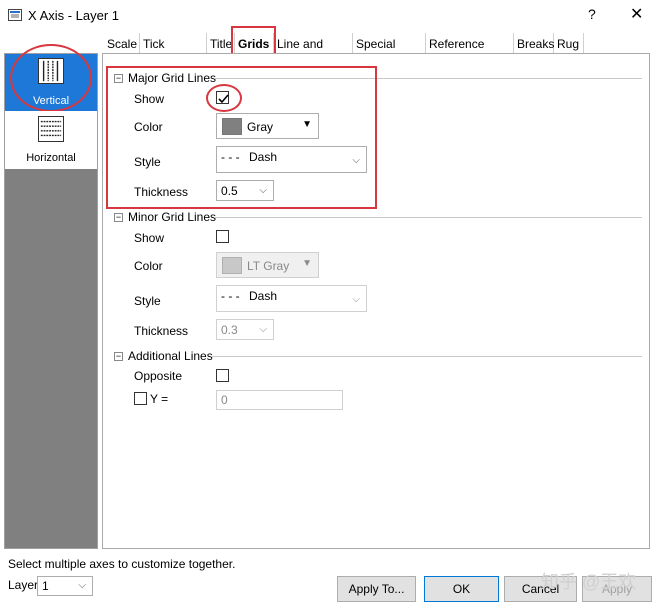  Describe the element at coordinates (45, 586) in the screenshot. I see `layer-value: 1` at that location.